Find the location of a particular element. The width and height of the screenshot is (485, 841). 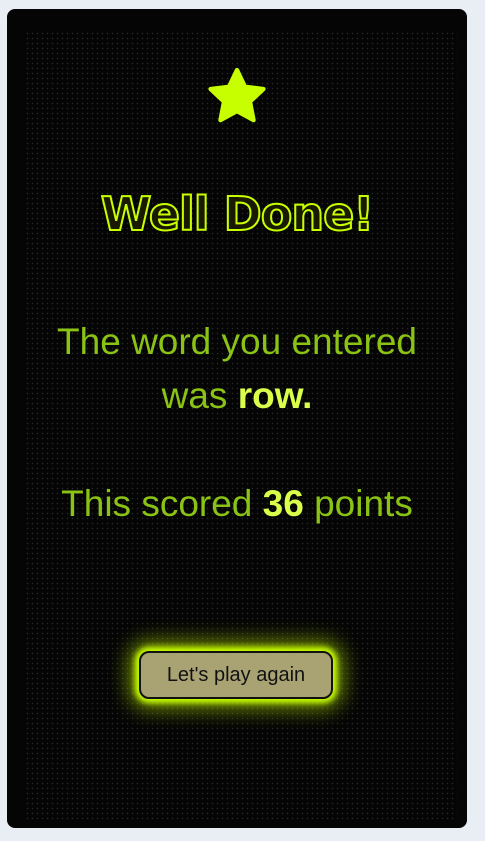

score-value: 36 is located at coordinates (283, 503).